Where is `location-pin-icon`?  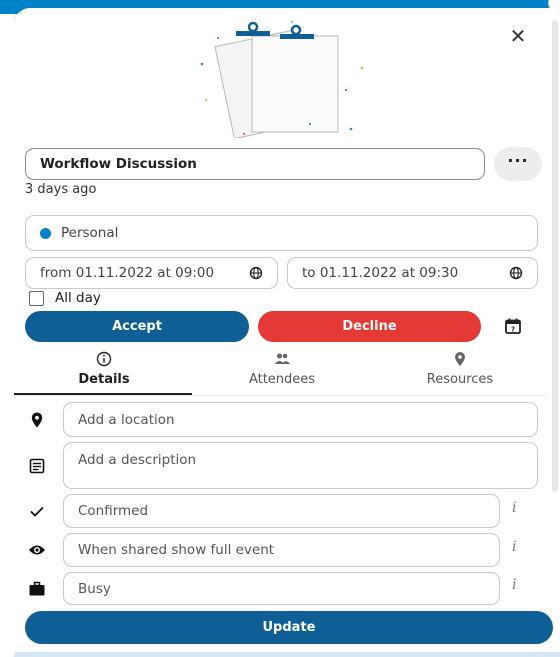
location-pin-icon is located at coordinates (37, 420).